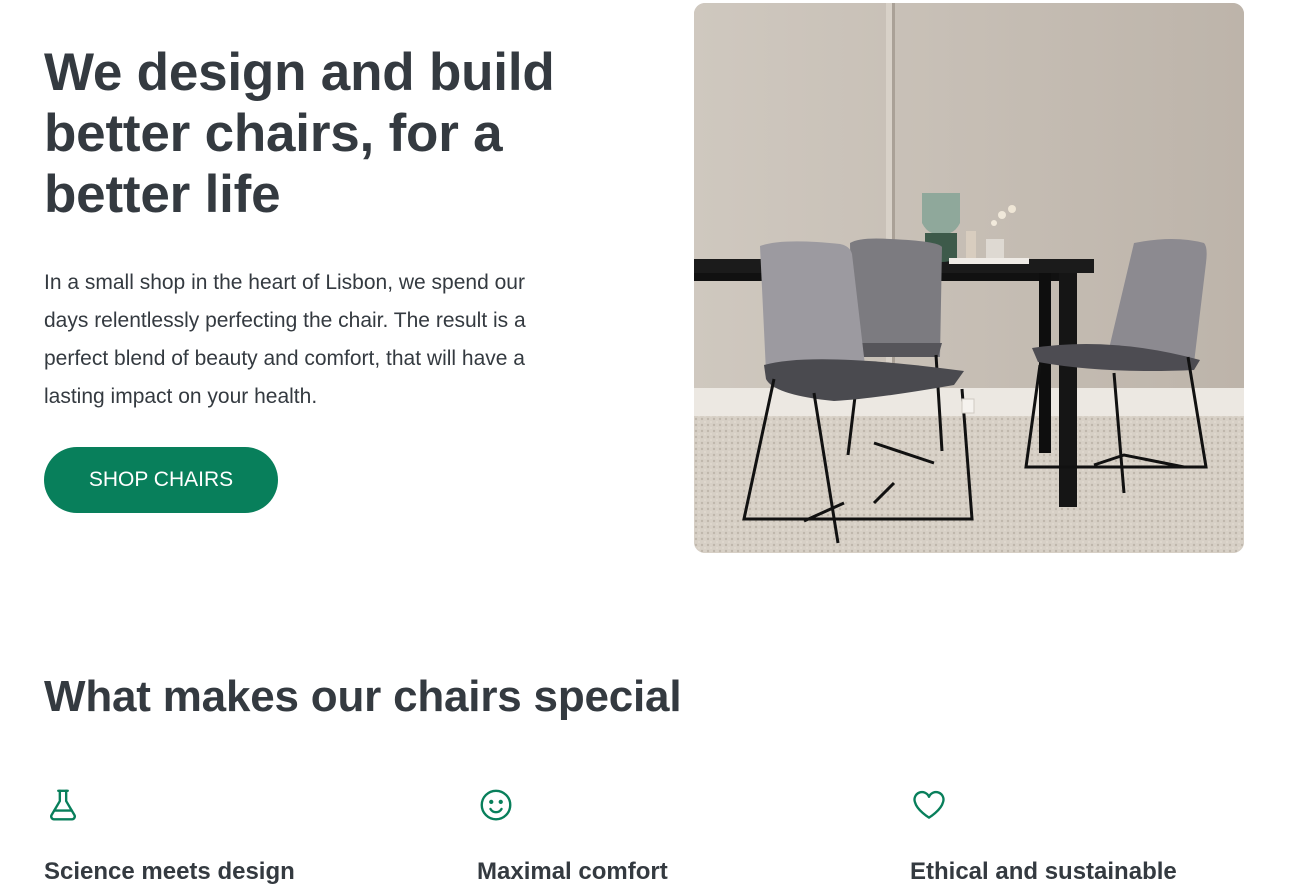 This screenshot has height=886, width=1315. Describe the element at coordinates (929, 804) in the screenshot. I see `heart-icon` at that location.